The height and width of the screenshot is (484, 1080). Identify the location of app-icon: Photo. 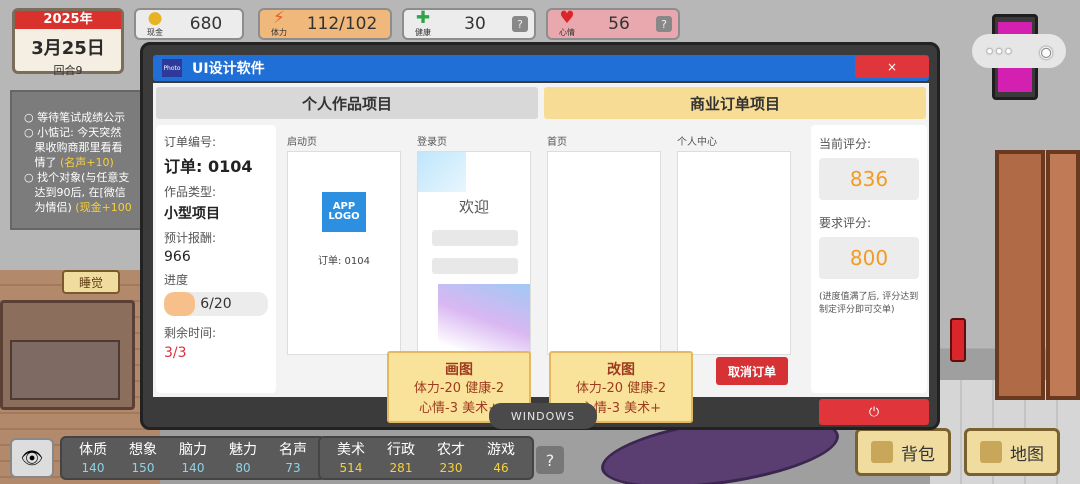
(172, 68).